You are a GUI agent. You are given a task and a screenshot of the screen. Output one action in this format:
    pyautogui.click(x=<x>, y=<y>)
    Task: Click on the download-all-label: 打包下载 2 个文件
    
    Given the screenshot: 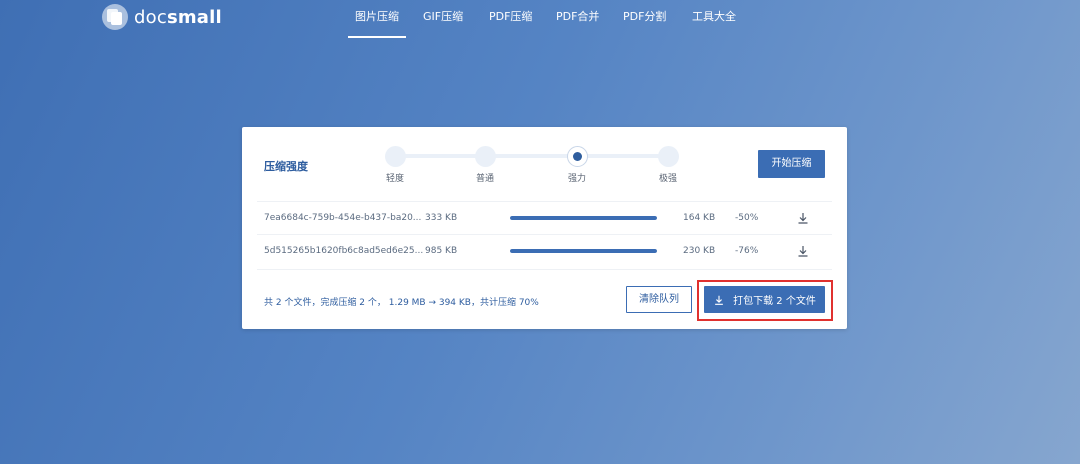 What is the action you would take?
    pyautogui.click(x=774, y=301)
    